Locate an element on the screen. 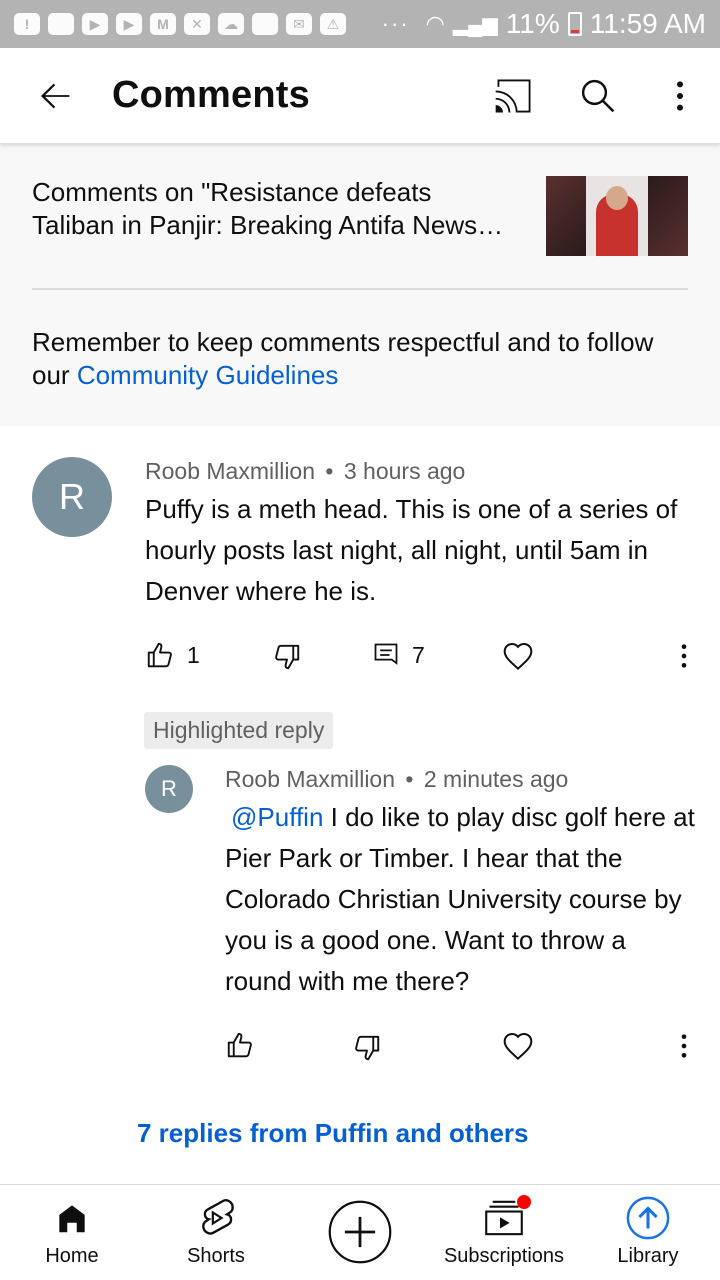 The width and height of the screenshot is (720, 1280). cloud-icon: ☁ is located at coordinates (231, 24).